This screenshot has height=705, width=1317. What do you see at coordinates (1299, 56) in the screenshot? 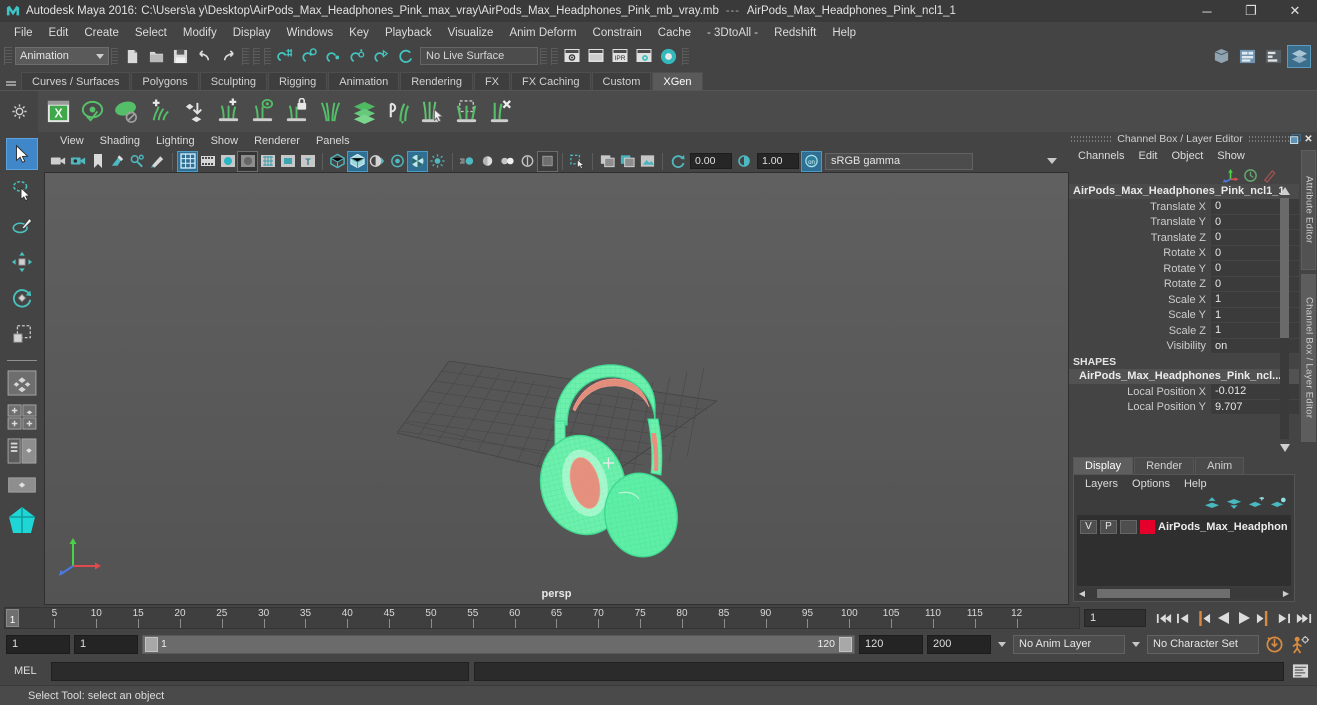
I see `show-hide-channel-box-icon` at bounding box center [1299, 56].